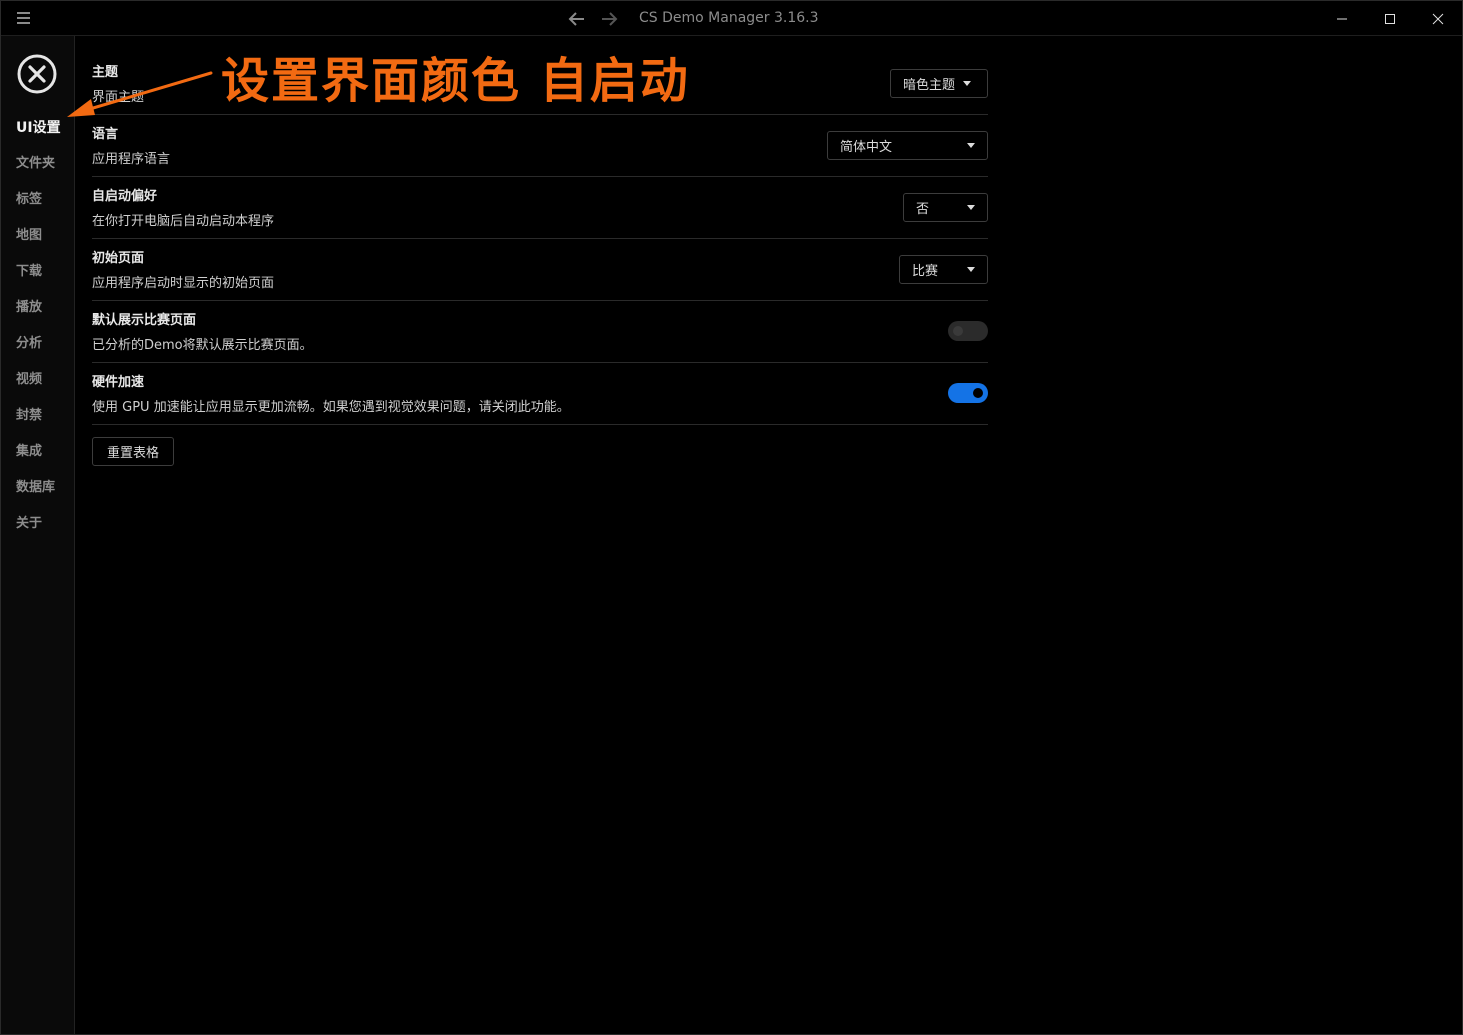 The image size is (1463, 1035). What do you see at coordinates (38, 170) in the screenshot?
I see `sidebar-item-folders: 文件夹` at bounding box center [38, 170].